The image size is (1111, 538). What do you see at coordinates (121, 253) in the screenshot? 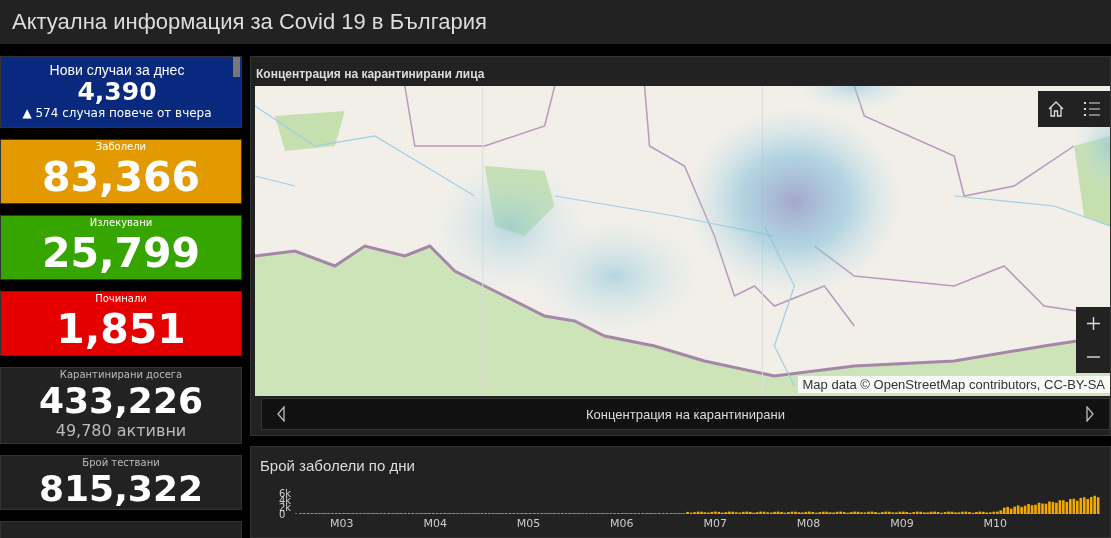
I see `indicator-value: 25,799` at bounding box center [121, 253].